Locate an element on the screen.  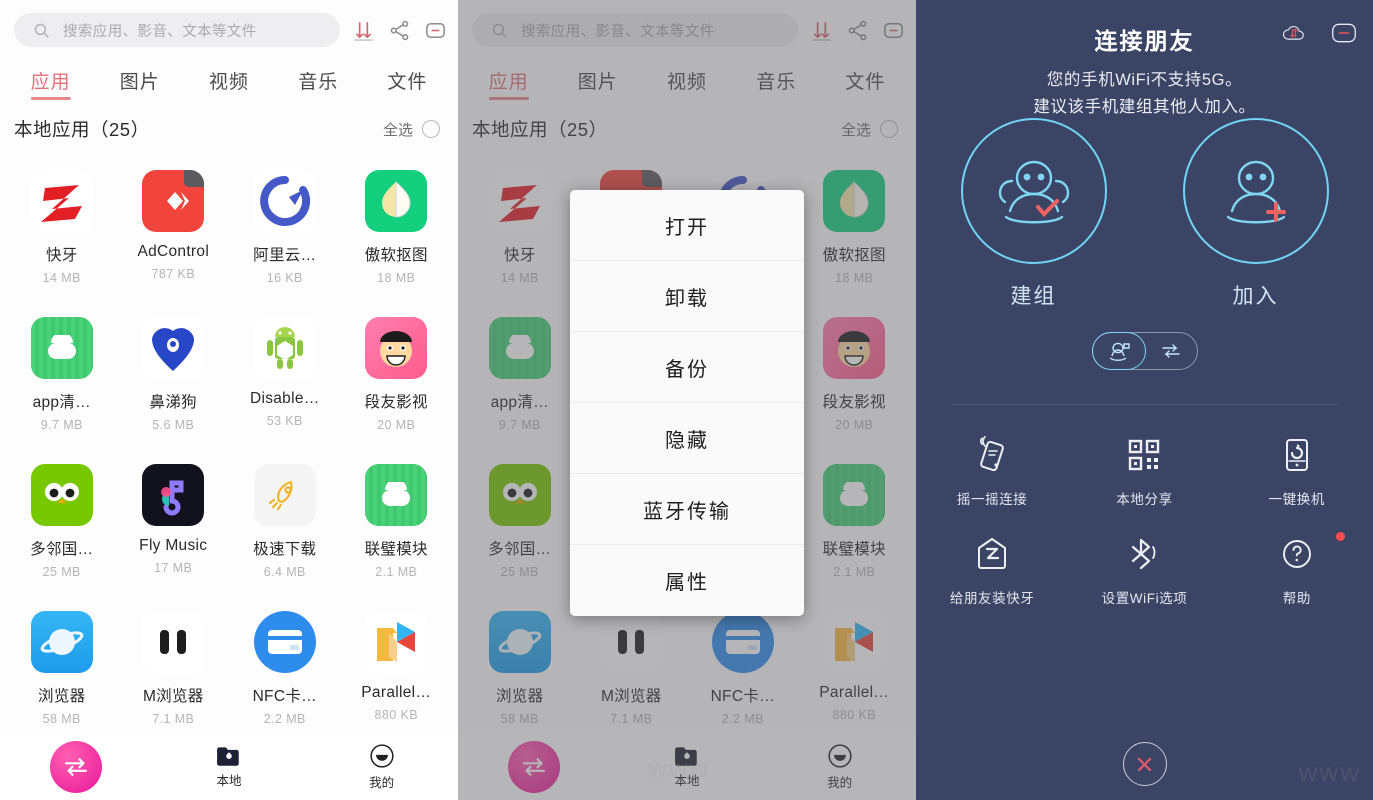
join-group-action: 加入 is located at coordinates (1255, 214).